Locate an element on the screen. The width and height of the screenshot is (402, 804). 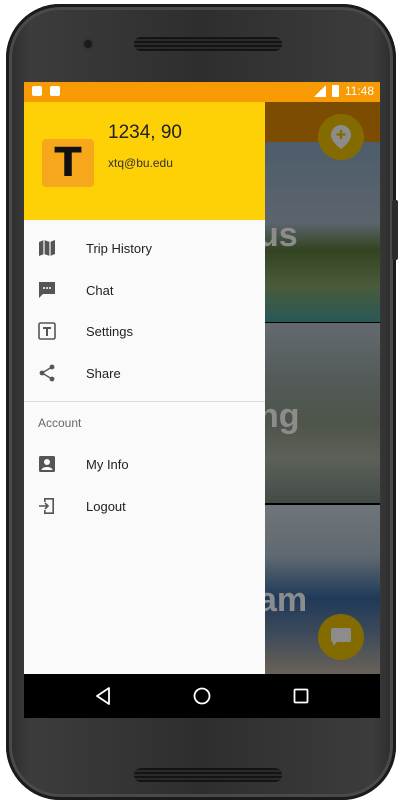
home-circle-icon is located at coordinates (202, 696).